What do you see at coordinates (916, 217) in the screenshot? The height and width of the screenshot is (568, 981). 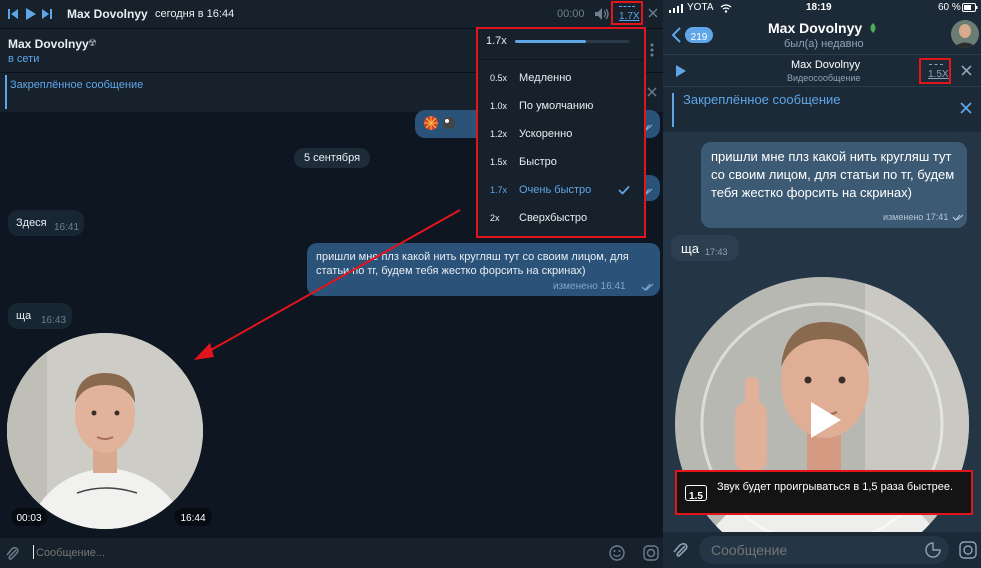 I see `message-time: изменено 17:41` at bounding box center [916, 217].